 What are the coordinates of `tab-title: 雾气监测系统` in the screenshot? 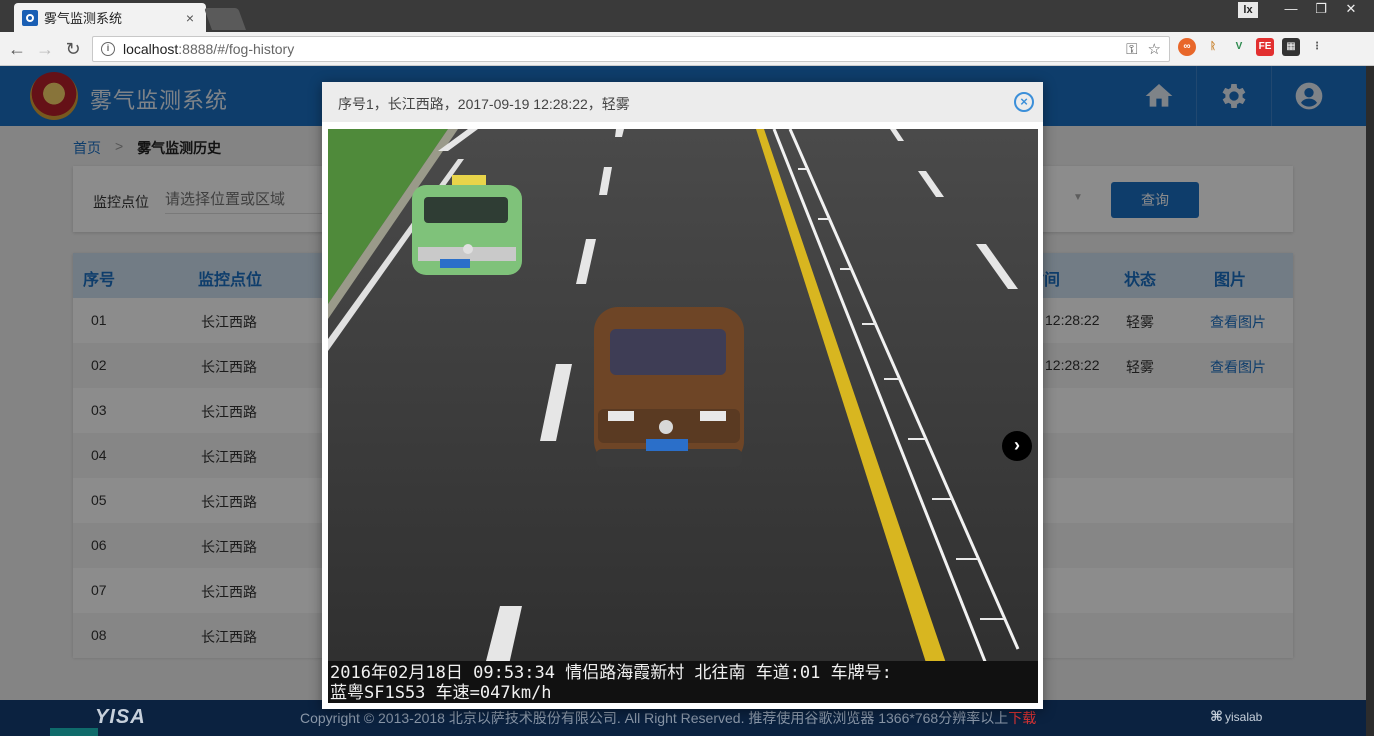 It's located at (83, 18).